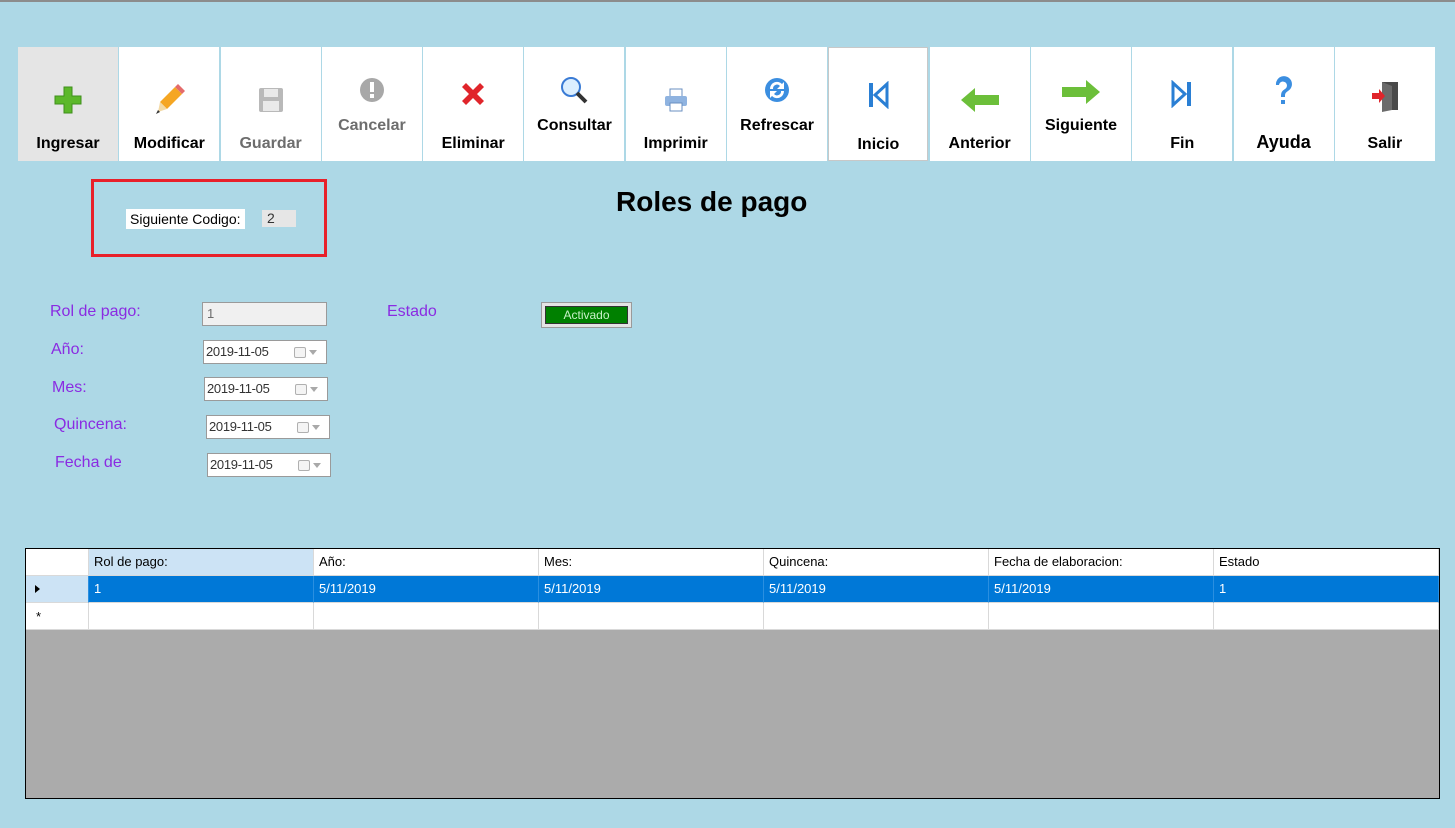  I want to click on siguiente-codigo-value: 2, so click(279, 218).